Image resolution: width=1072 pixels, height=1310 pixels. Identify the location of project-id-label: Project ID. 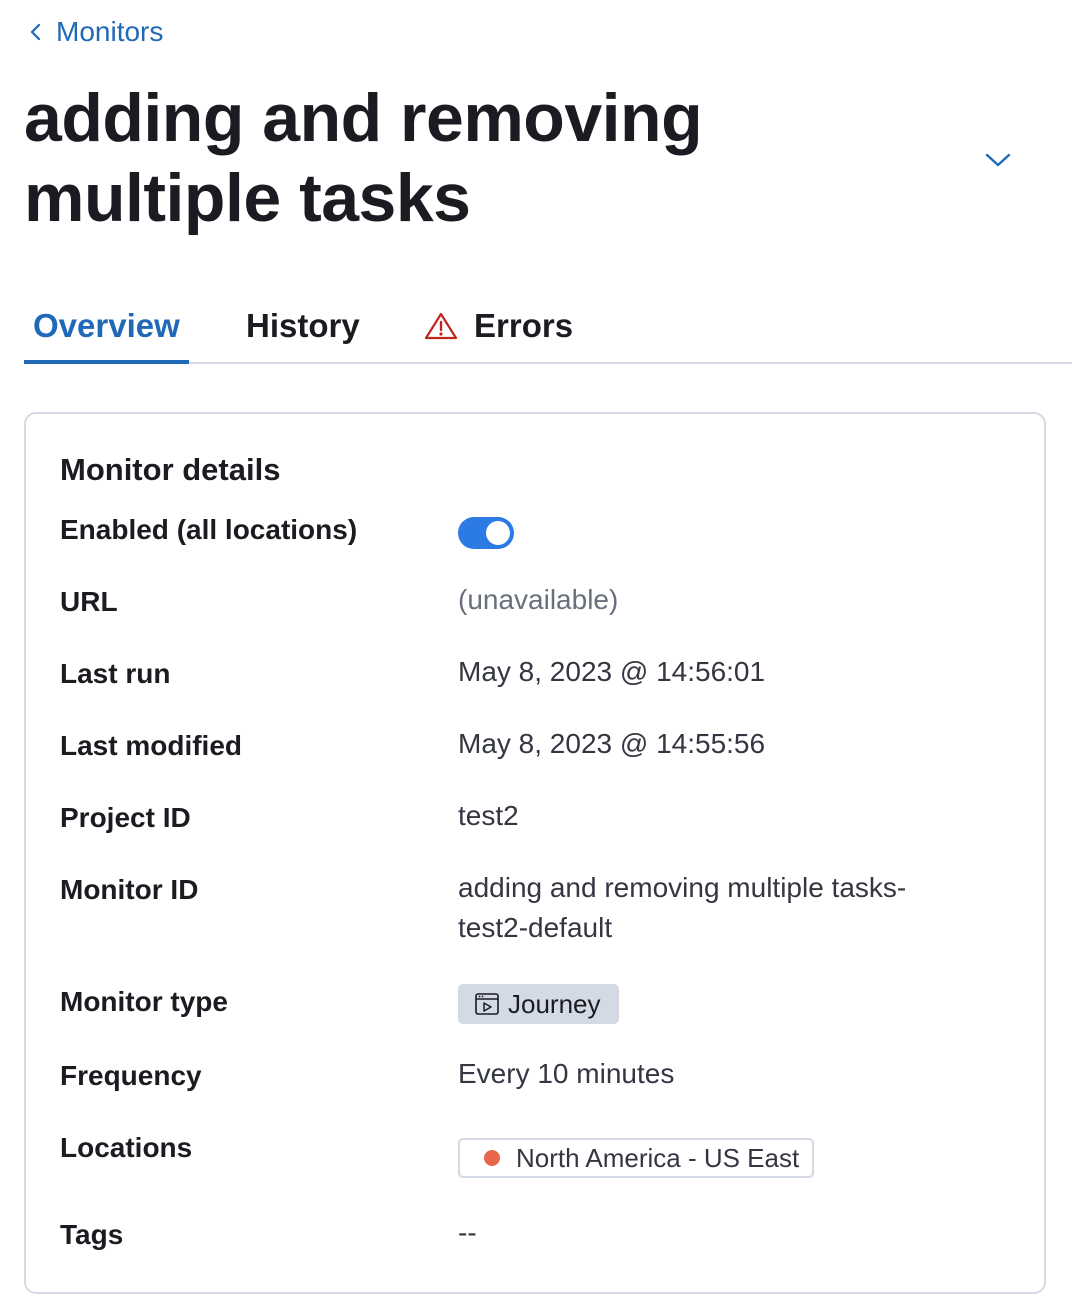
(125, 817).